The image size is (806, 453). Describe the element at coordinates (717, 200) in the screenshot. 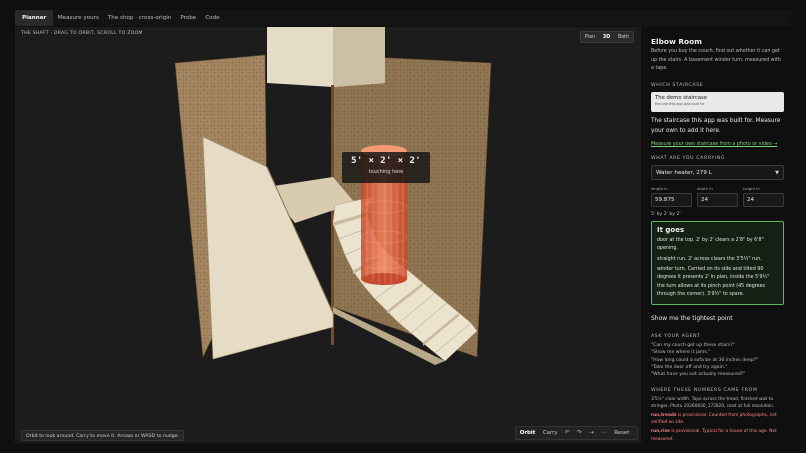

I see `depth-input: 24` at that location.